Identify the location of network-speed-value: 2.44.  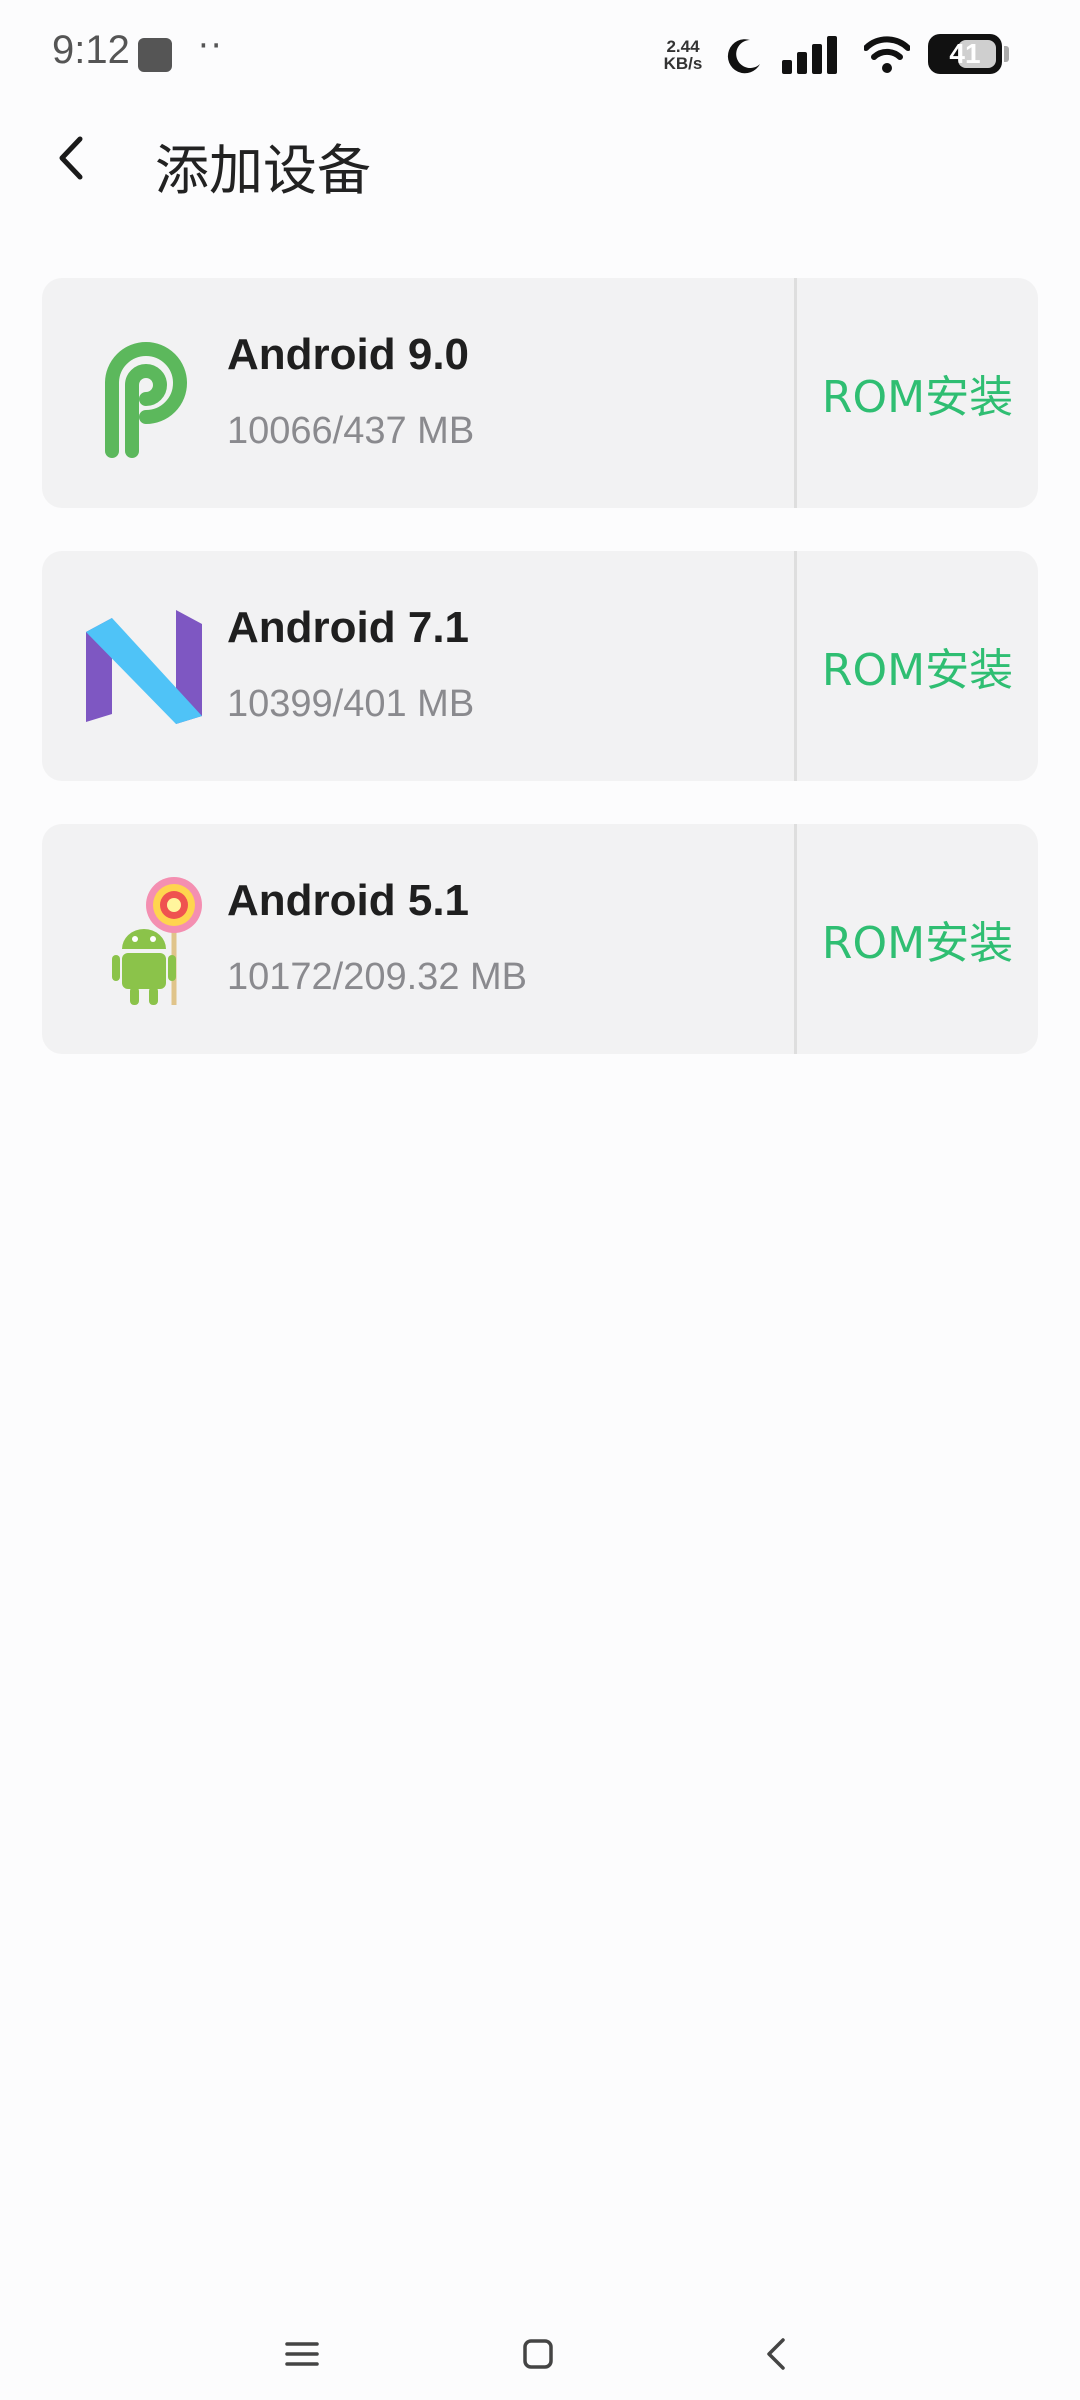
(683, 46).